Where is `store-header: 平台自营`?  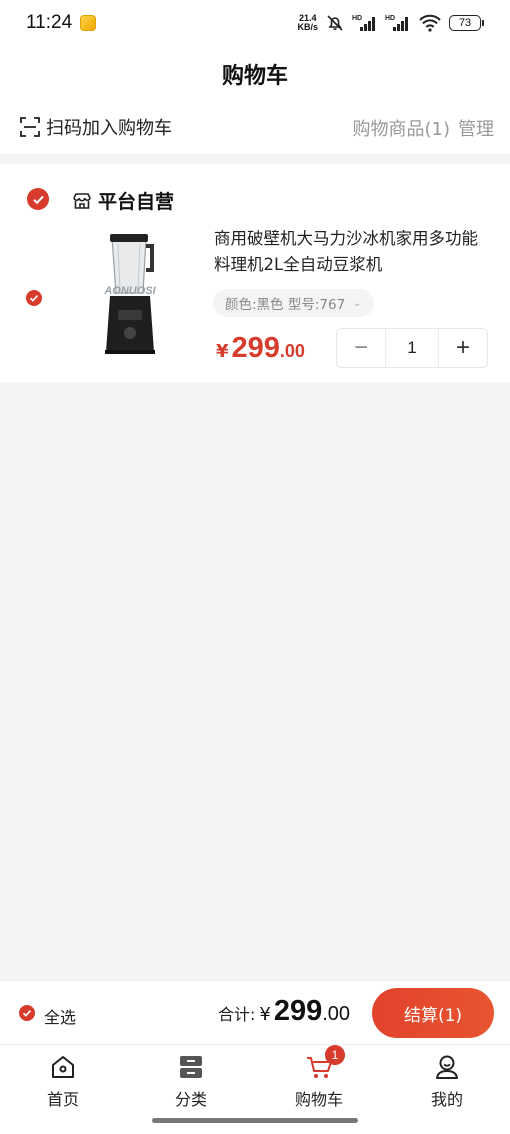 store-header: 平台自营 is located at coordinates (123, 200).